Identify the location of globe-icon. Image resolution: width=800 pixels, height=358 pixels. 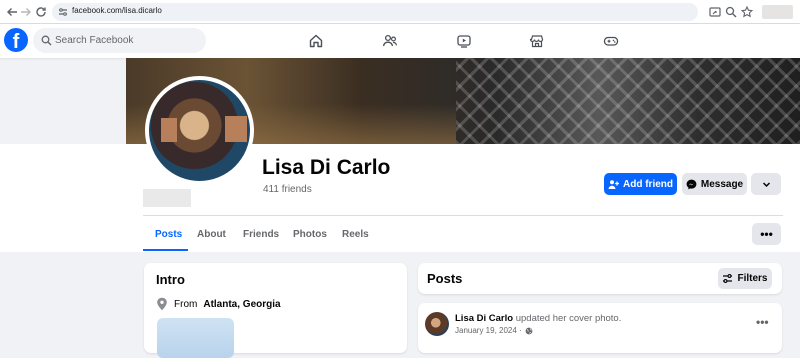
(529, 331).